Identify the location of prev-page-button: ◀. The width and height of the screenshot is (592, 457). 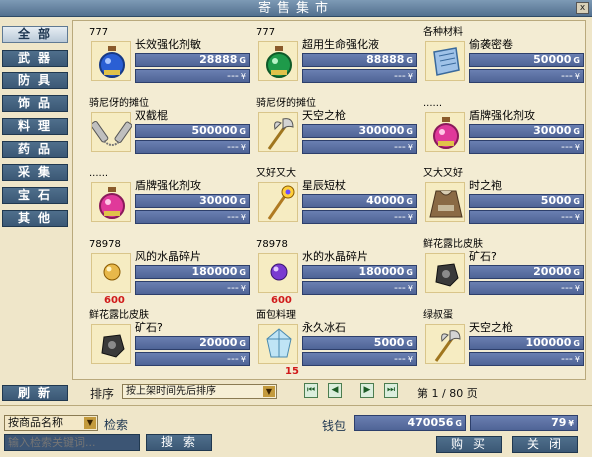
(335, 390).